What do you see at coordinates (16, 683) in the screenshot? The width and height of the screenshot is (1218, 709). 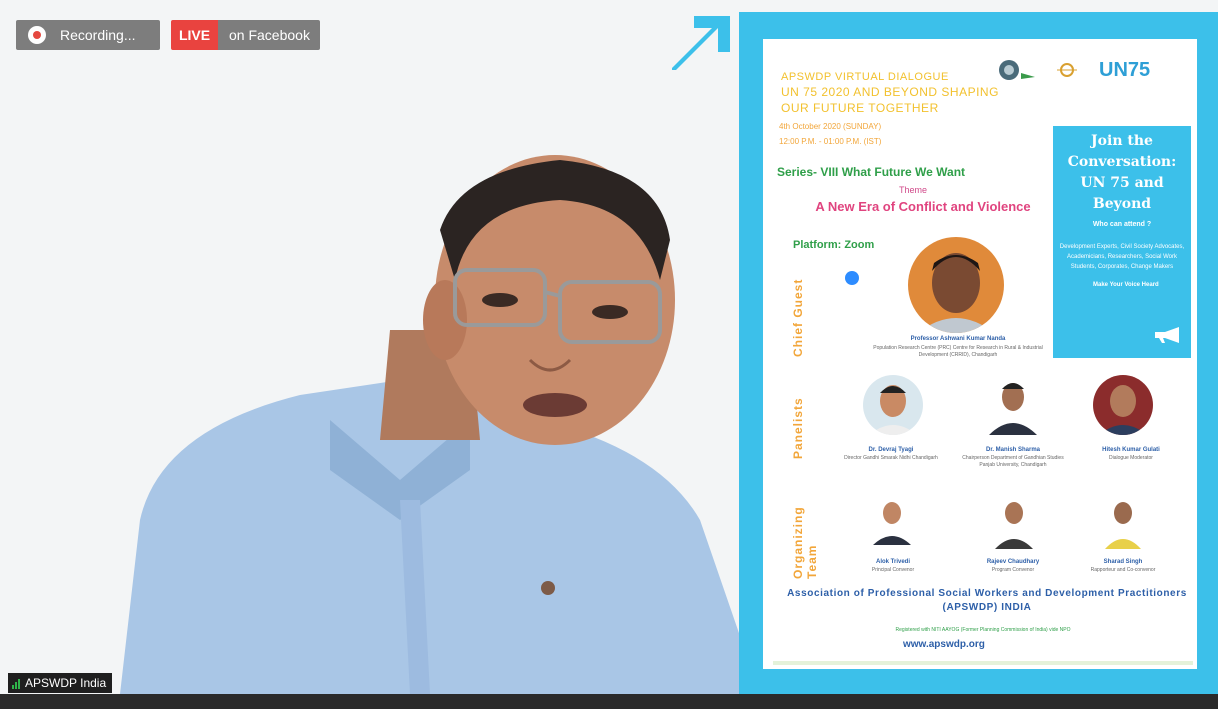 I see `signal-bars-icon` at bounding box center [16, 683].